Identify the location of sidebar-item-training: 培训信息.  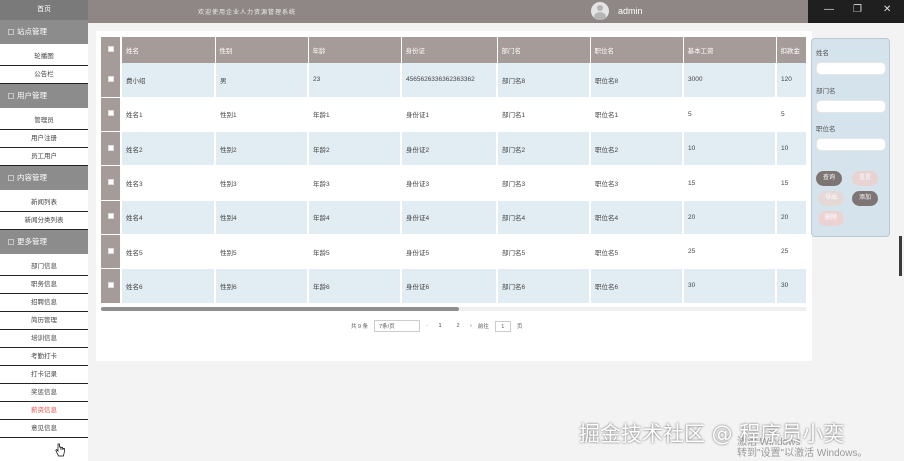
(44, 339).